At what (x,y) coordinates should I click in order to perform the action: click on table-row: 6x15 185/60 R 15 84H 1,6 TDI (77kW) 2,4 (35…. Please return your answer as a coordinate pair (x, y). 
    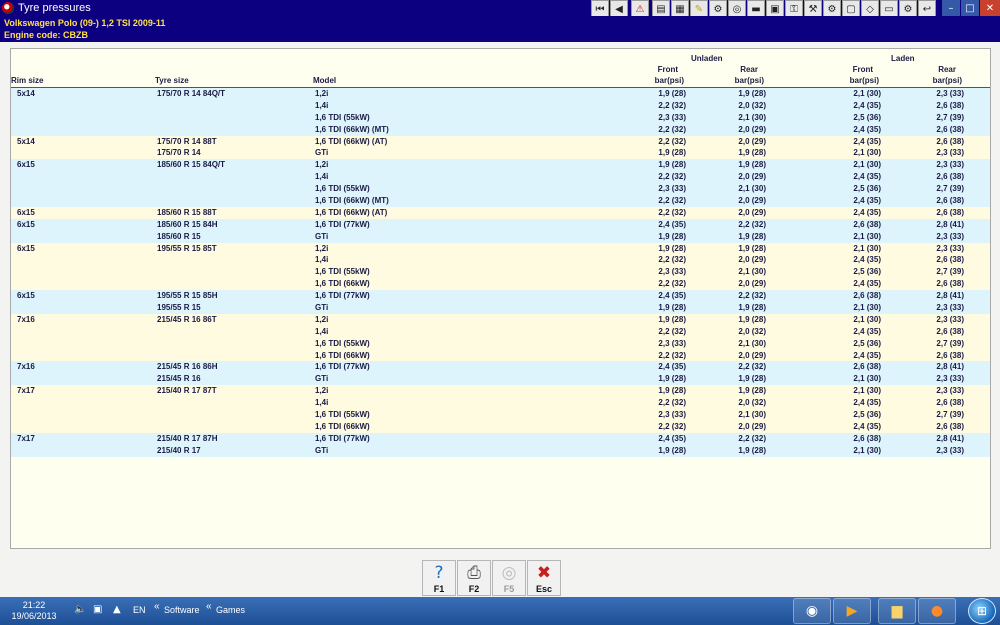
    Looking at the image, I should click on (500, 224).